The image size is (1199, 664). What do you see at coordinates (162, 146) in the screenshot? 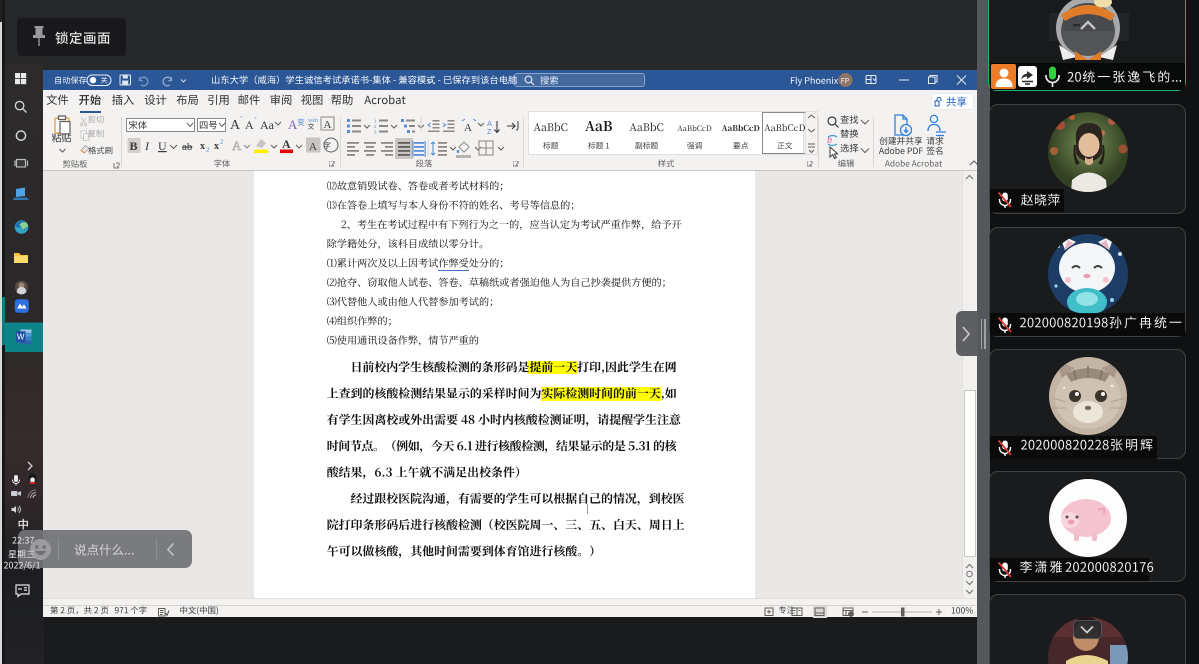
I see `svg-text: U` at bounding box center [162, 146].